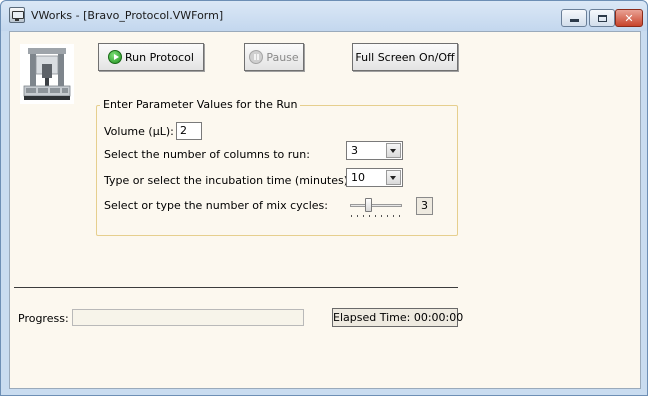 The width and height of the screenshot is (648, 396). Describe the element at coordinates (216, 205) in the screenshot. I see `mix-cycles-label: Select or type the number of mix cycles:` at that location.